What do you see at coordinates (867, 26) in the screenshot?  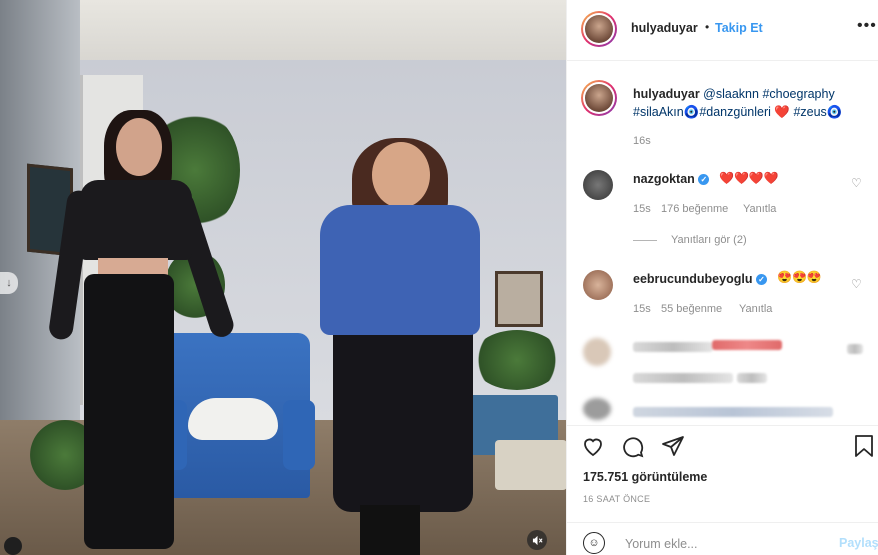 I see `more-options-icon: •••` at bounding box center [867, 26].